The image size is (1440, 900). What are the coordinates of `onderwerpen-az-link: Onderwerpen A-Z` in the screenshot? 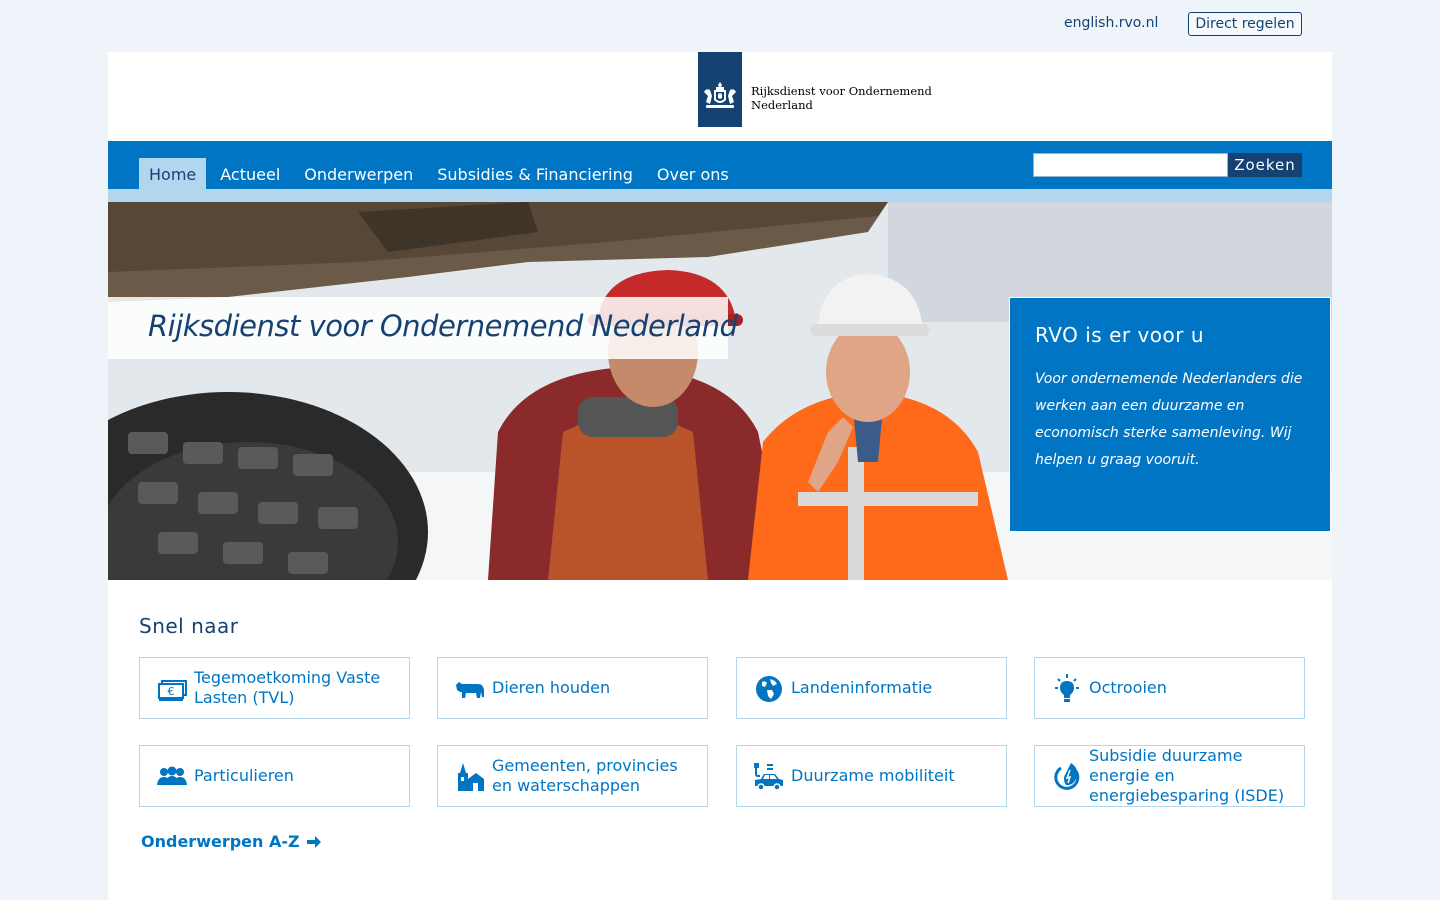 It's located at (231, 841).